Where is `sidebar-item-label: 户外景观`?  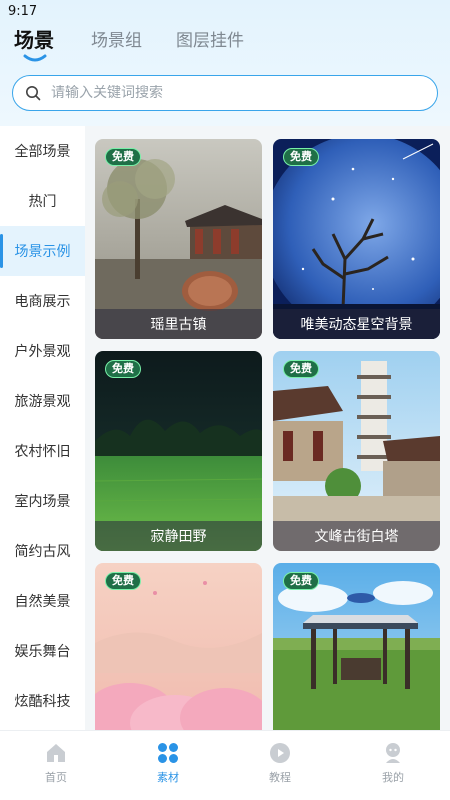 sidebar-item-label: 户外景观 is located at coordinates (42, 352).